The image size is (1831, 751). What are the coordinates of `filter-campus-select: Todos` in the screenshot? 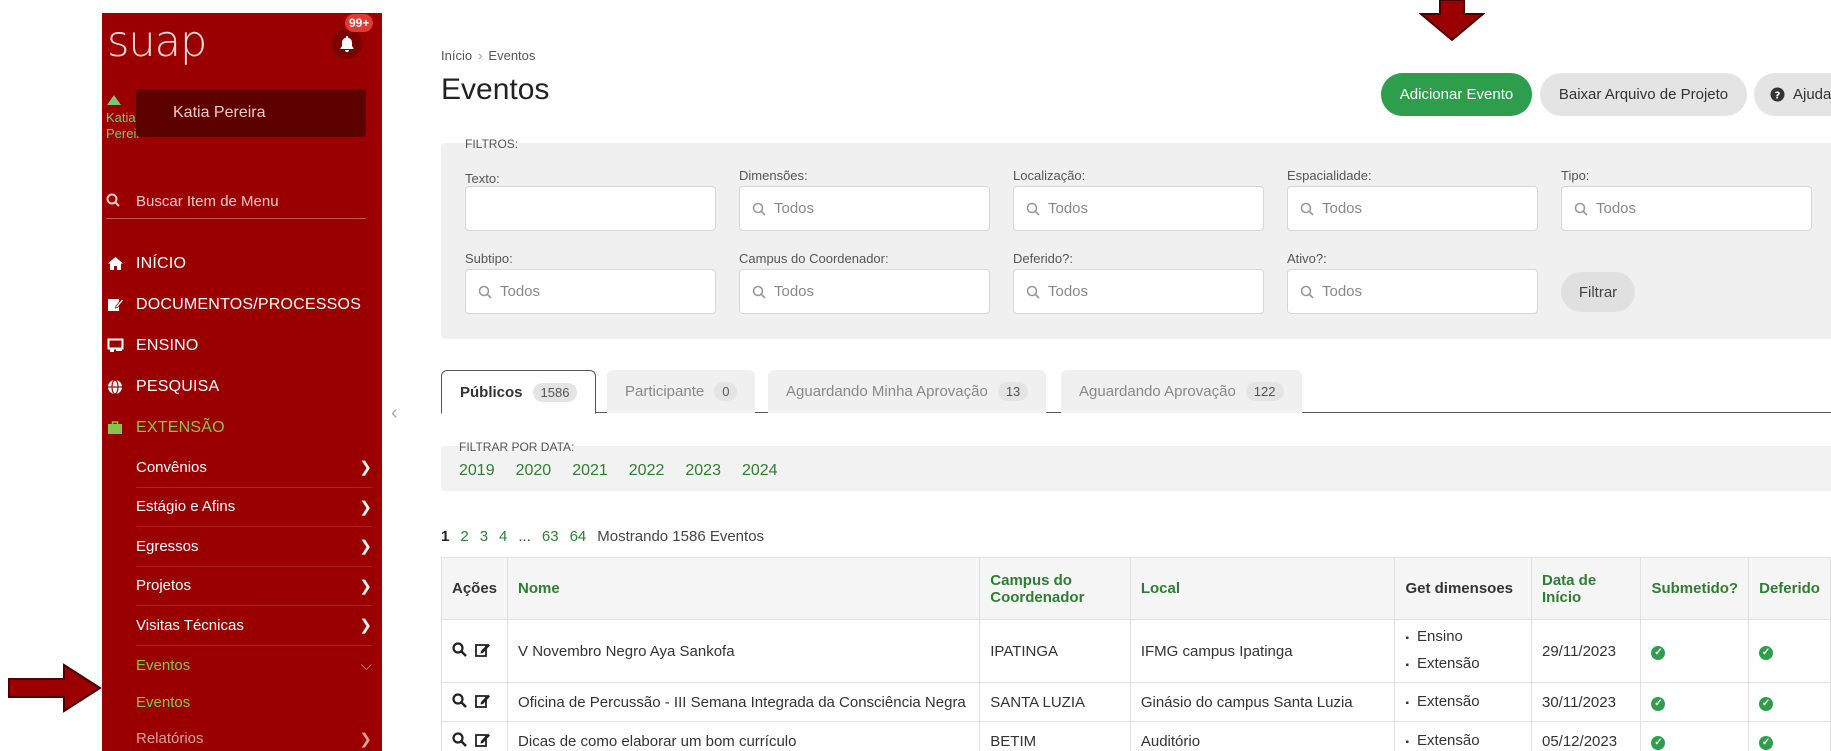 It's located at (864, 291).